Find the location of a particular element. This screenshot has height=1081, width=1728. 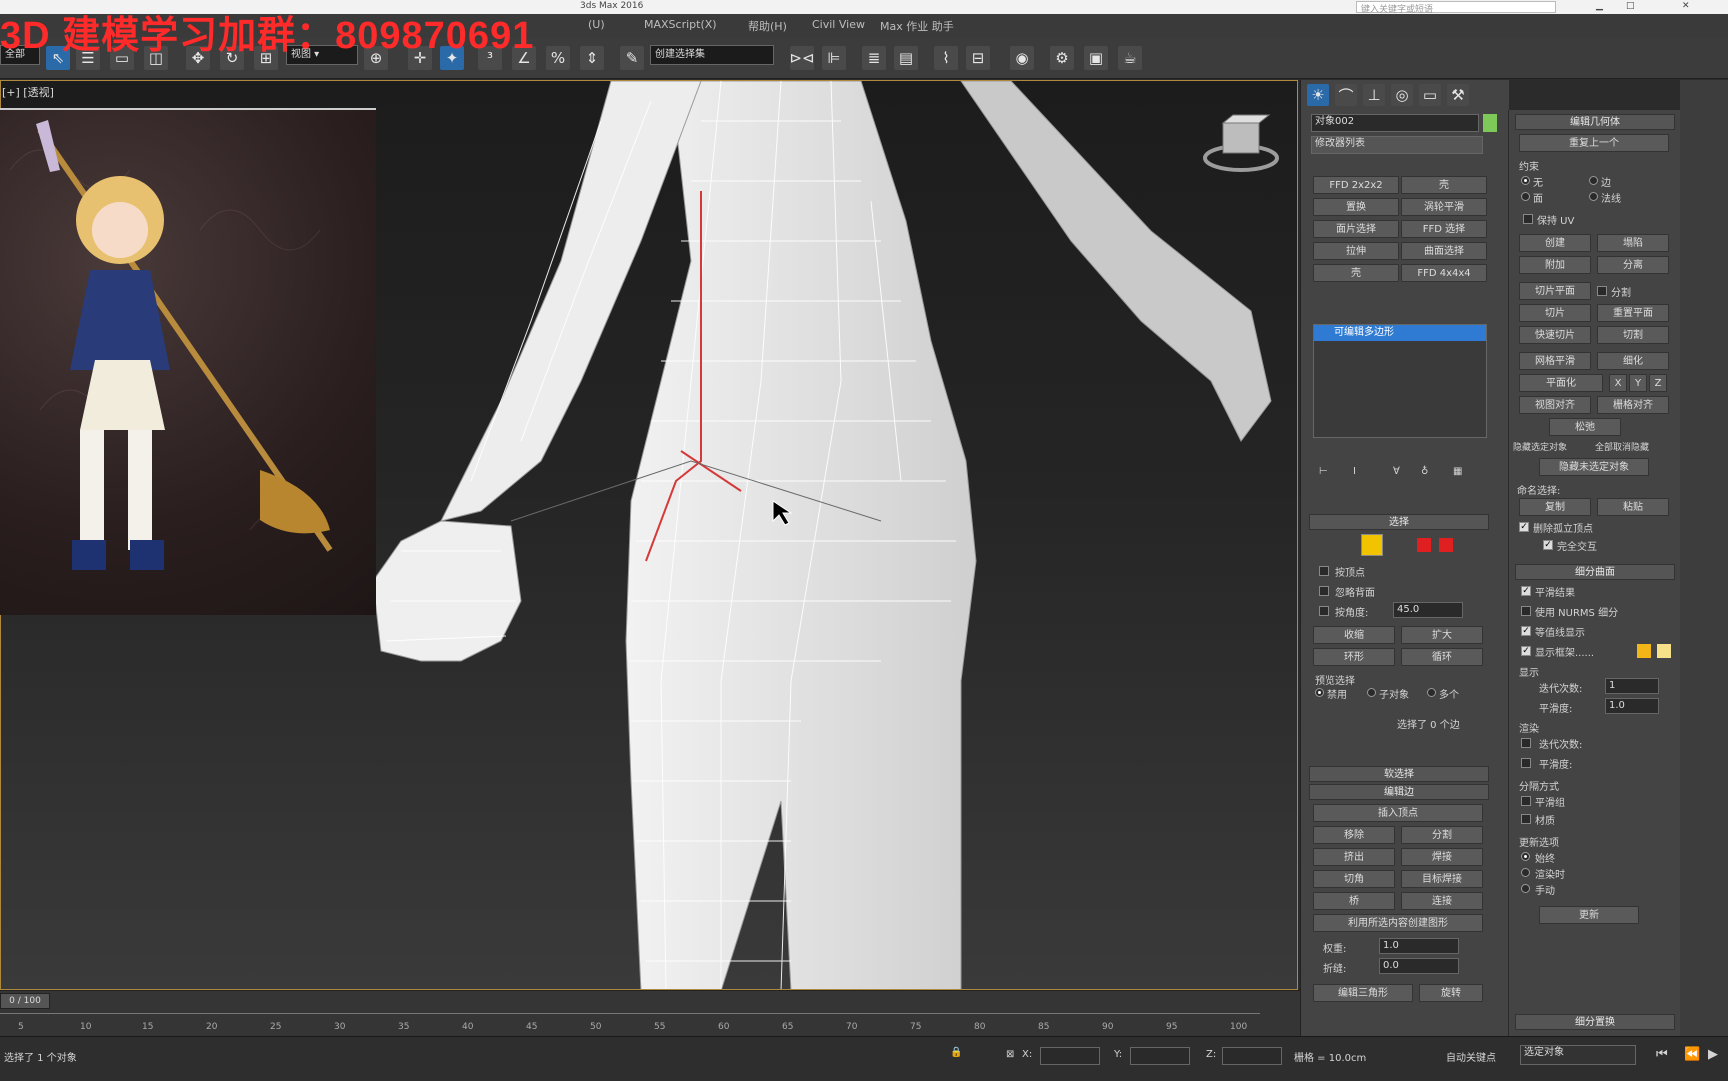

isoline-display-checkbox: ✓ is located at coordinates (1526, 631).